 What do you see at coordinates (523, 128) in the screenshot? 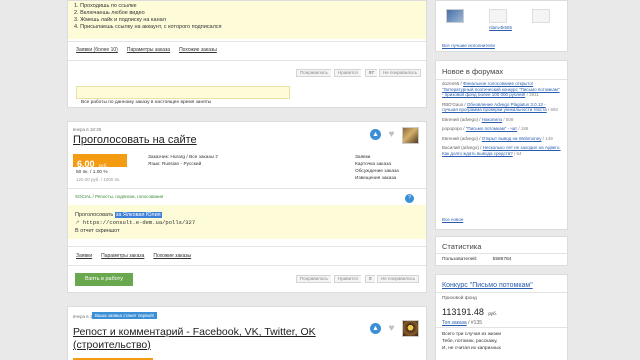
I see `forum-count: / 186` at bounding box center [523, 128].